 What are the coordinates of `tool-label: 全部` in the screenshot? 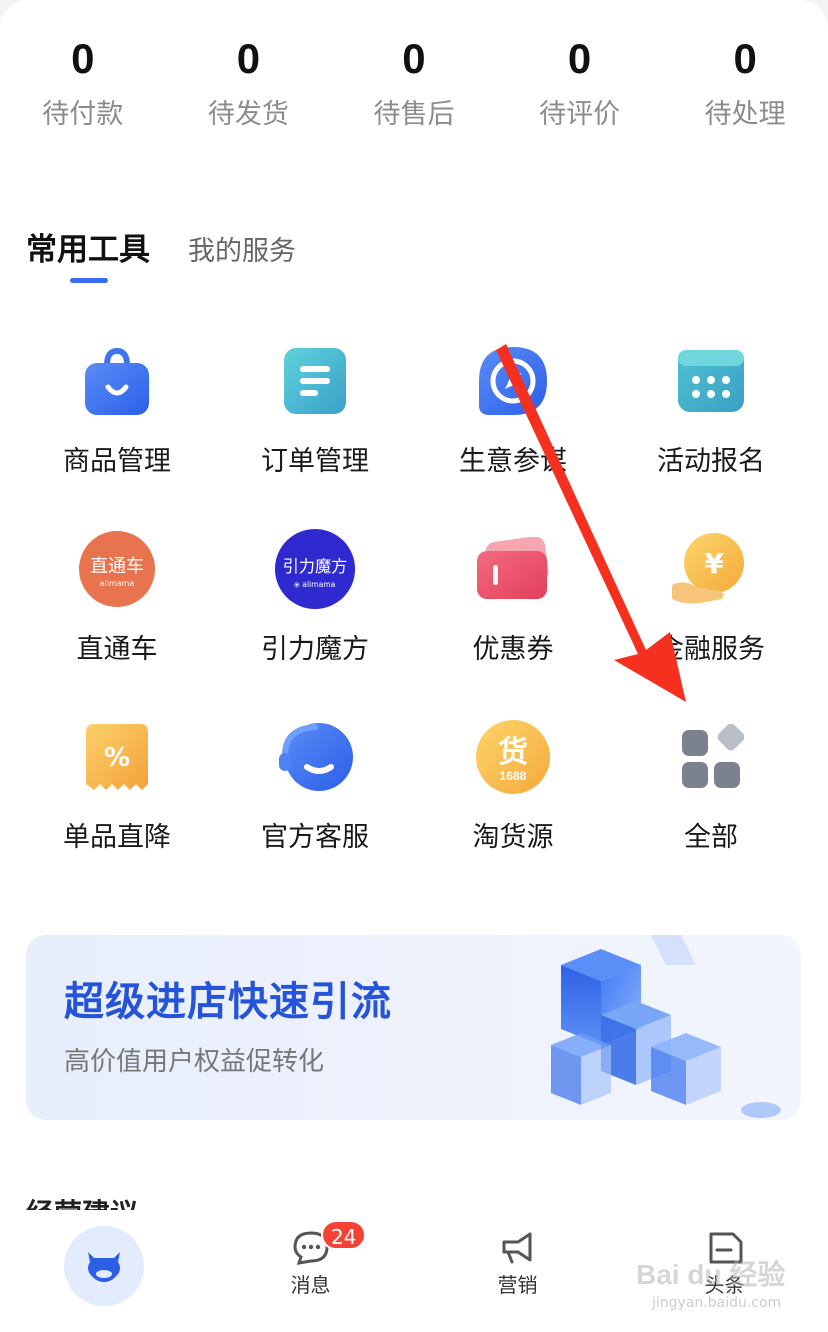 It's located at (711, 837).